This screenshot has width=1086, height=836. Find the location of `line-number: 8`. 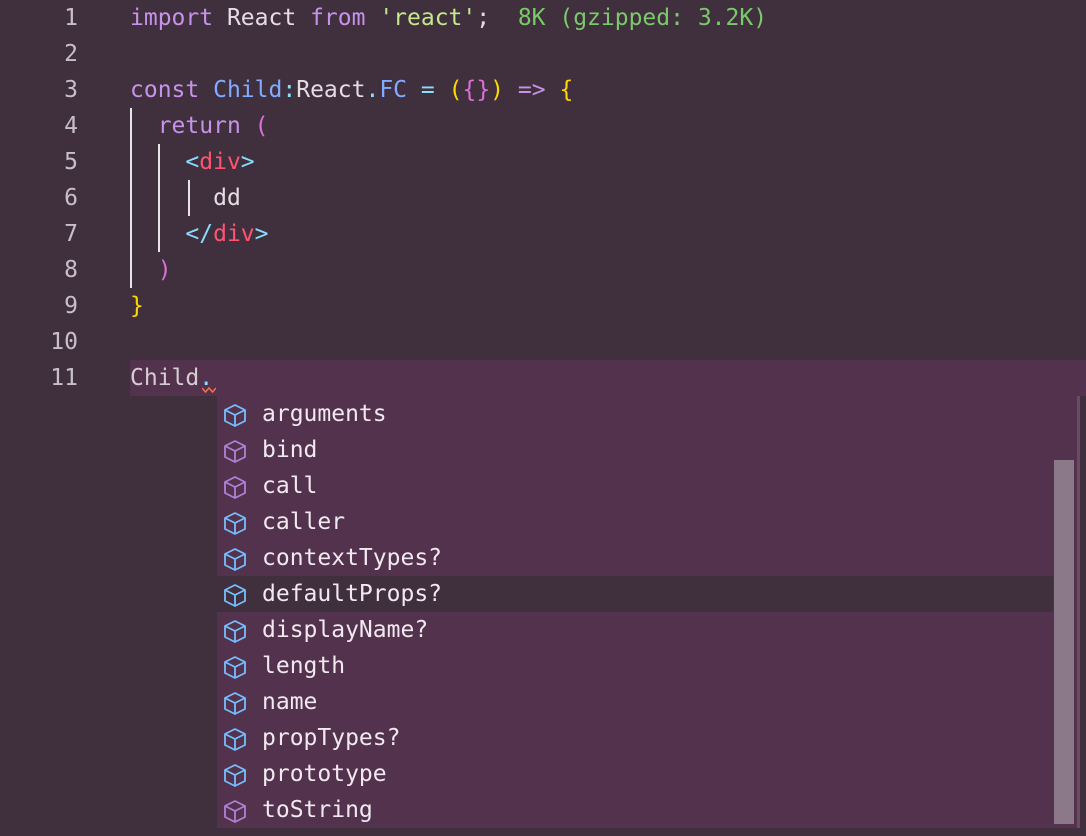

line-number: 8 is located at coordinates (71, 270).